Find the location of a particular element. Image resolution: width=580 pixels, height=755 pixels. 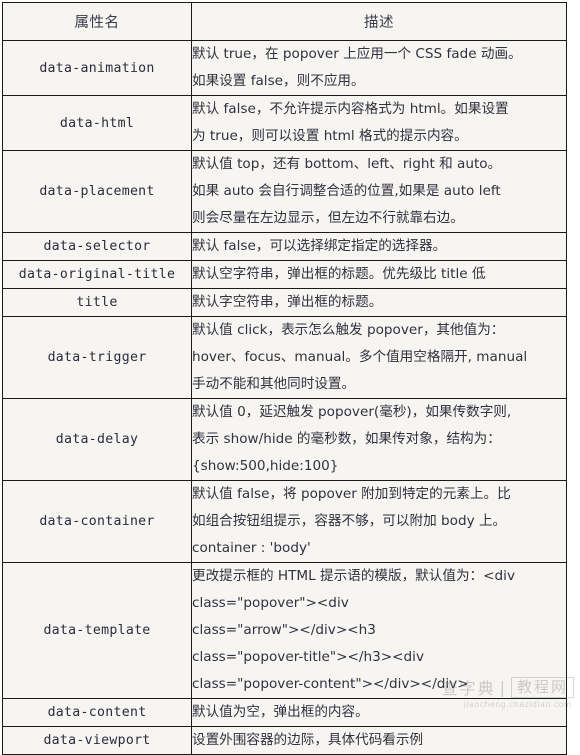

description-line: 默认 true，在 popover 上应用一个 CSS fade 动画。 is located at coordinates (357, 54).